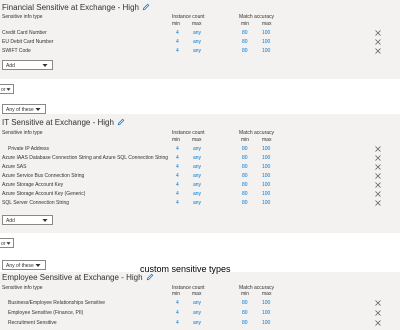  What do you see at coordinates (32, 323) in the screenshot?
I see `info-type-name: Recruitment Sensitive` at bounding box center [32, 323].